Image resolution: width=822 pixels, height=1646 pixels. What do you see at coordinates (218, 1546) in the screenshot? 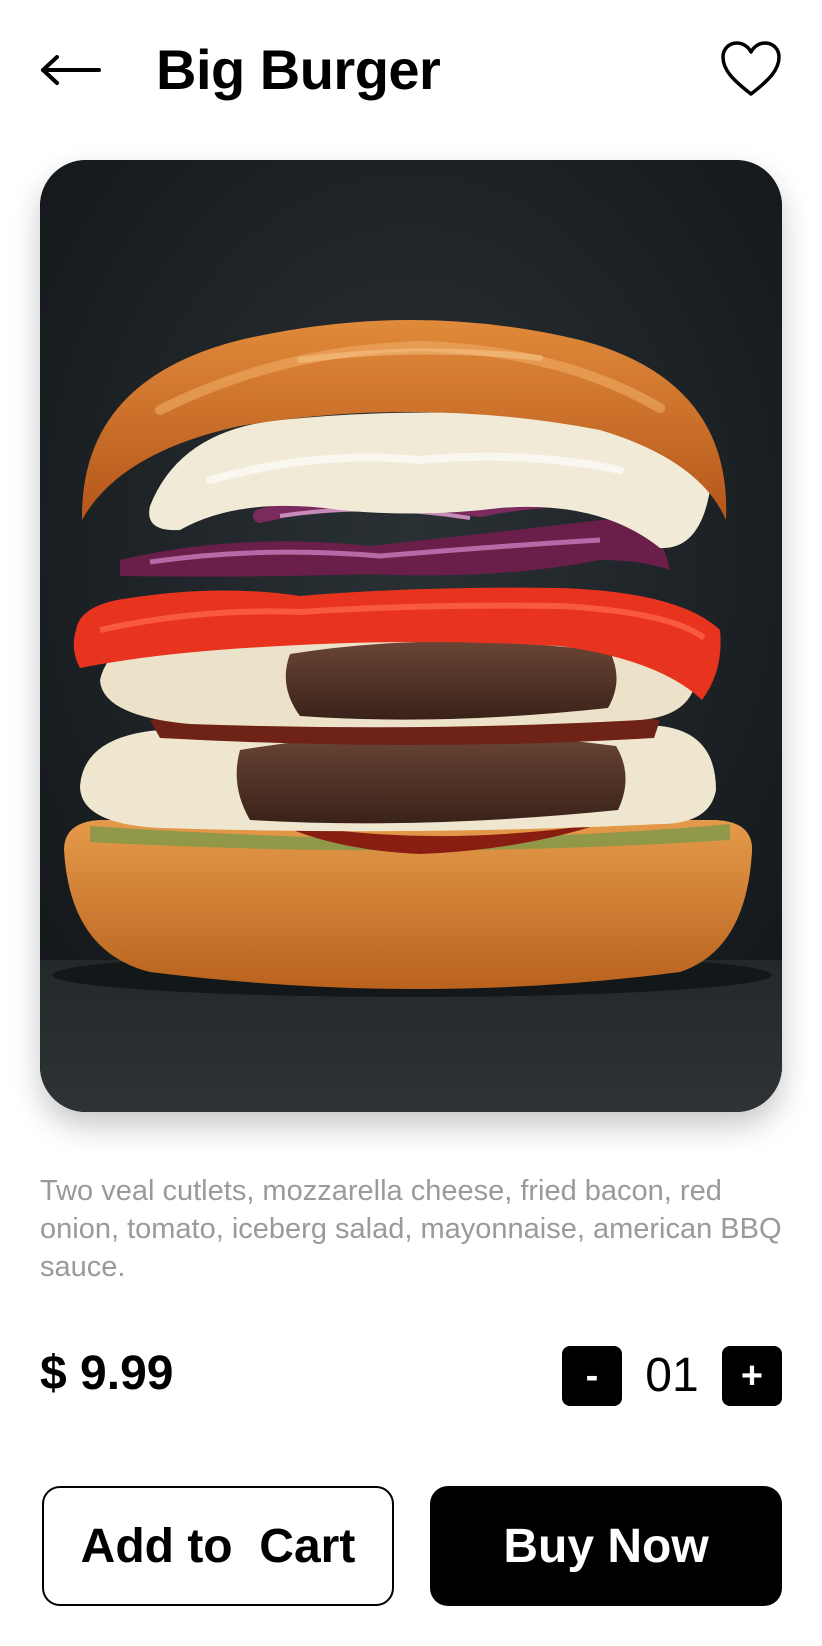
I see `add-to-cart-button: Add to Cart` at bounding box center [218, 1546].